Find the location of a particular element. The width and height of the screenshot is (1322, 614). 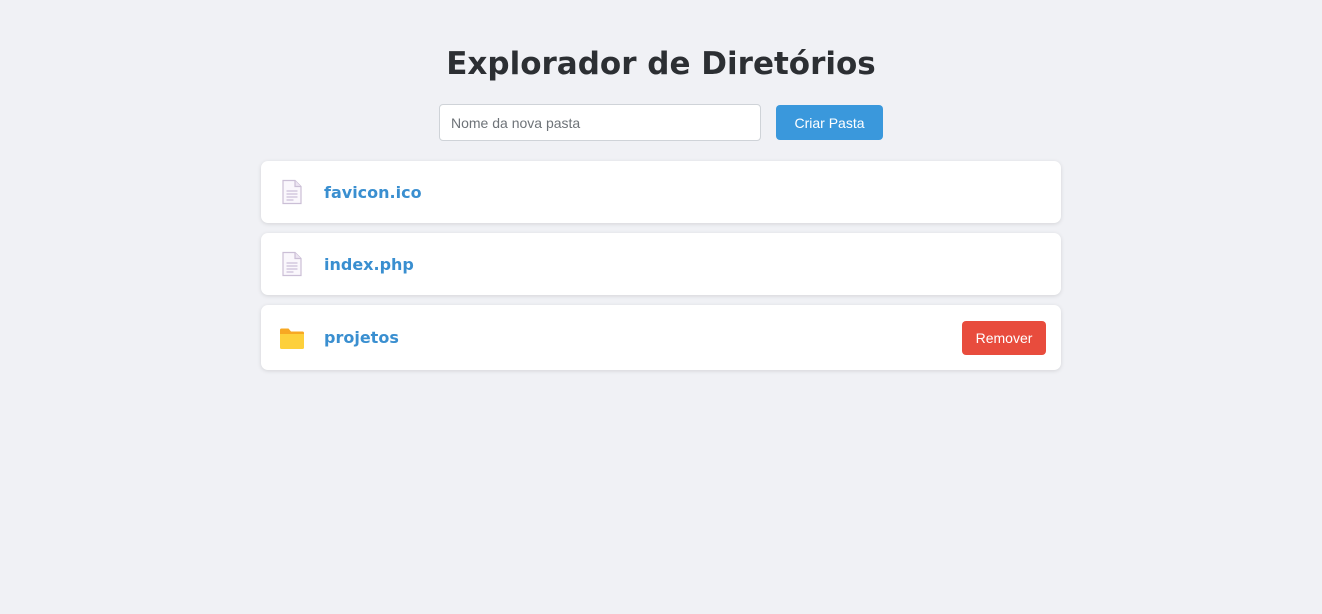

page-title: Explorador de Diretórios is located at coordinates (661, 64).